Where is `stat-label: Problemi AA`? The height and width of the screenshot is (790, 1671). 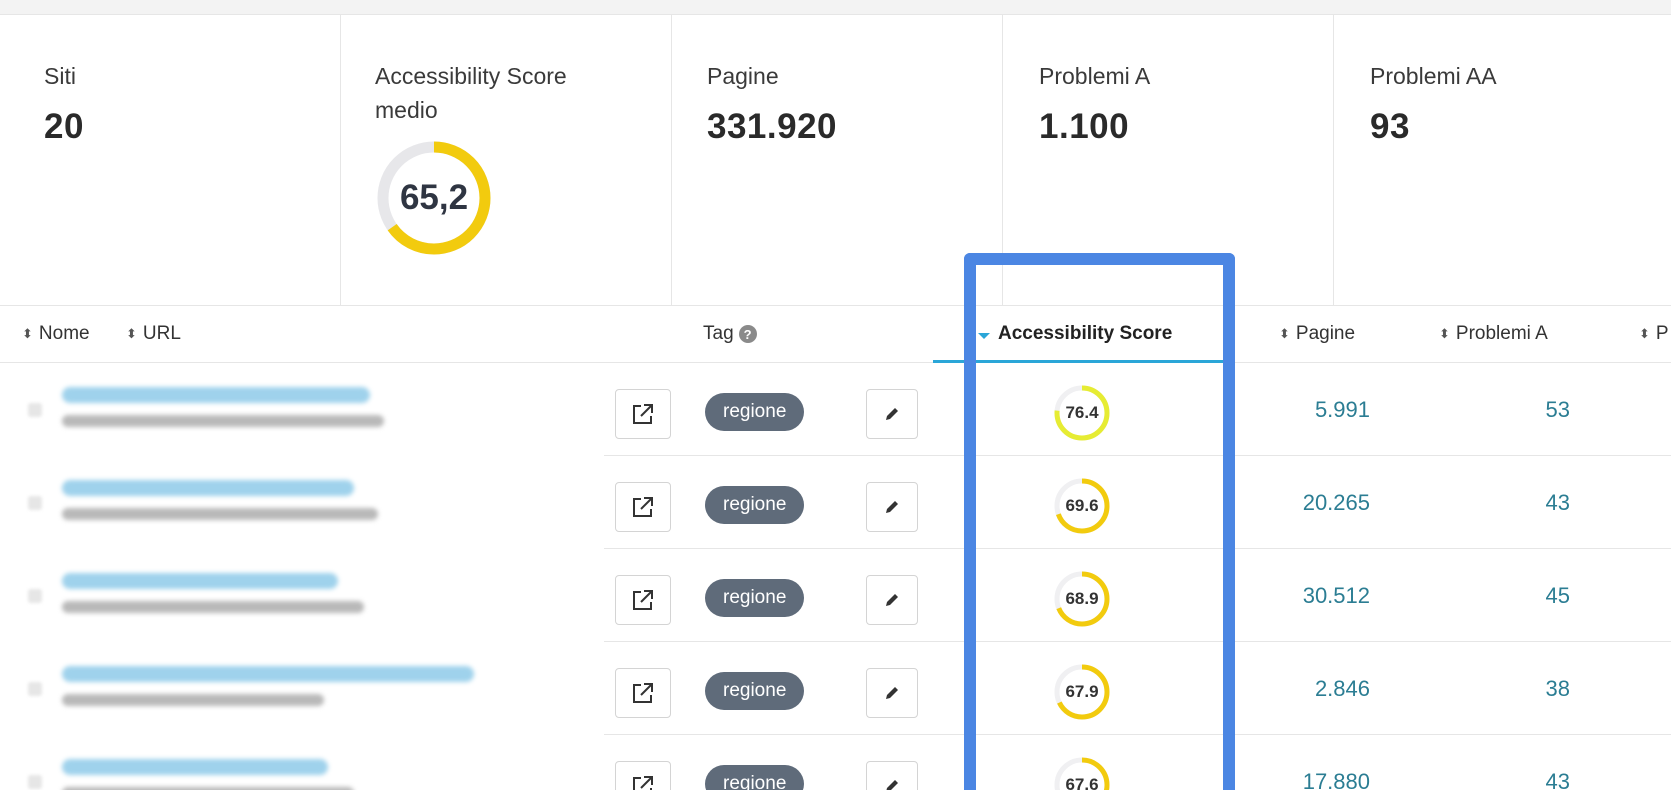
stat-label: Problemi AA is located at coordinates (1433, 76).